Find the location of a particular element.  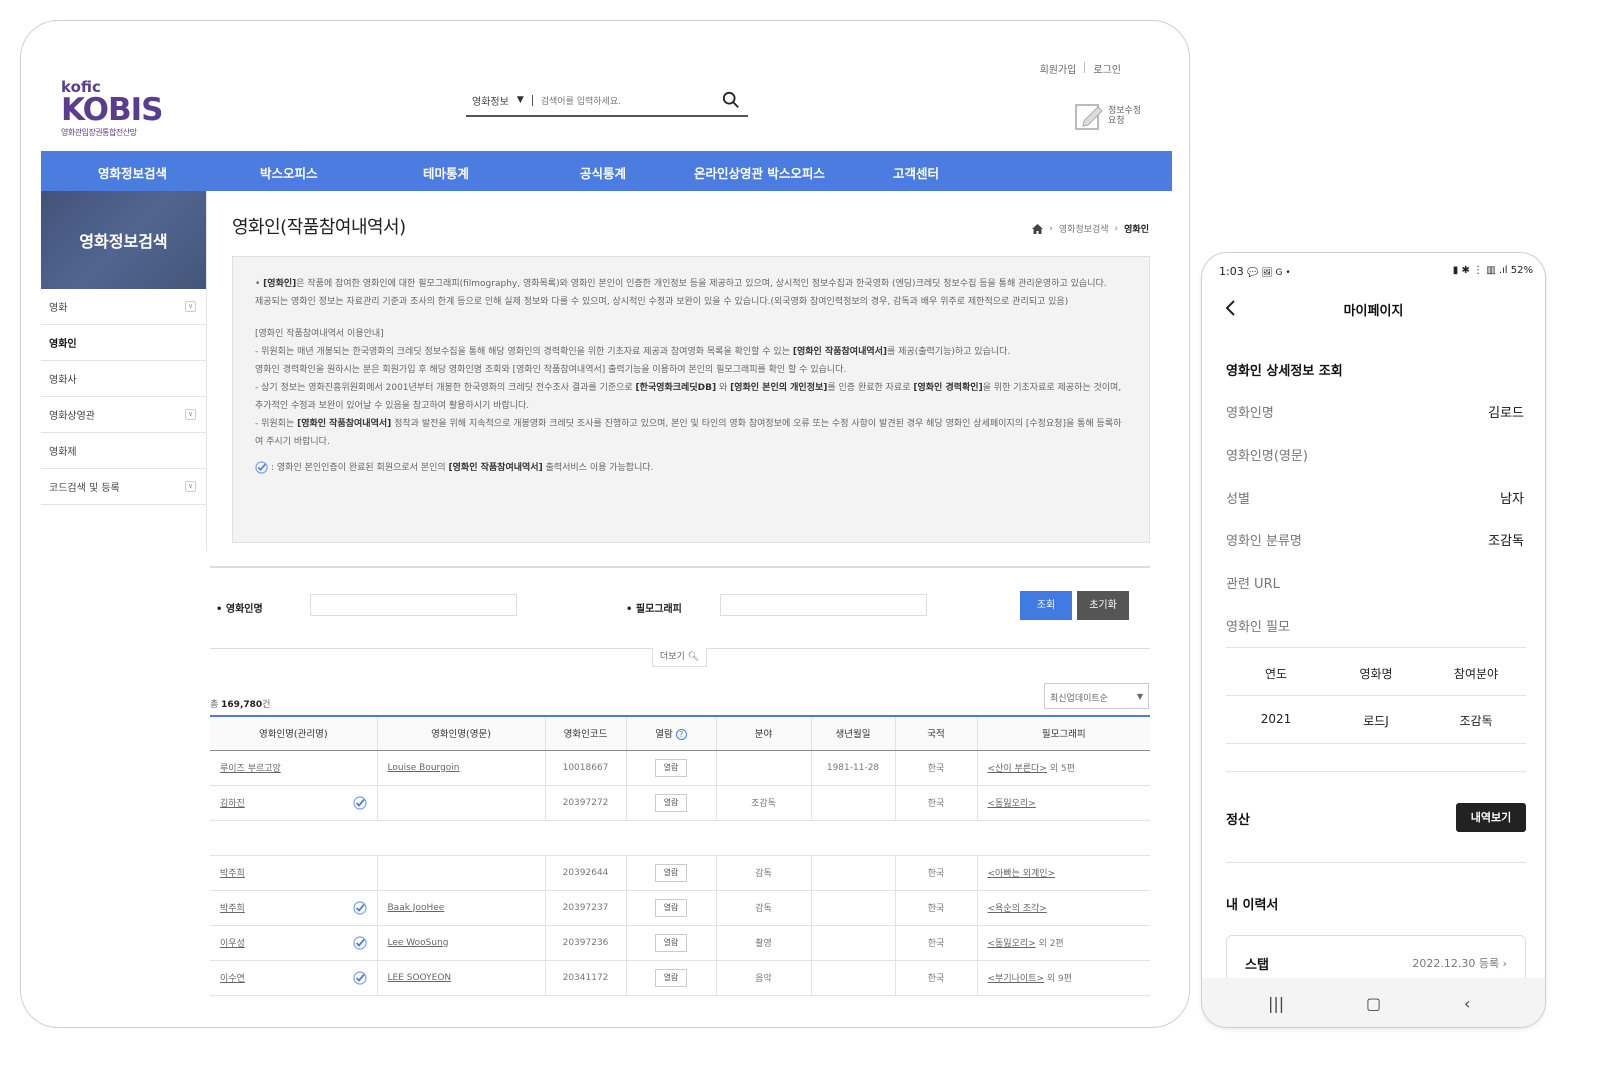

edit-icon is located at coordinates (1089, 117).